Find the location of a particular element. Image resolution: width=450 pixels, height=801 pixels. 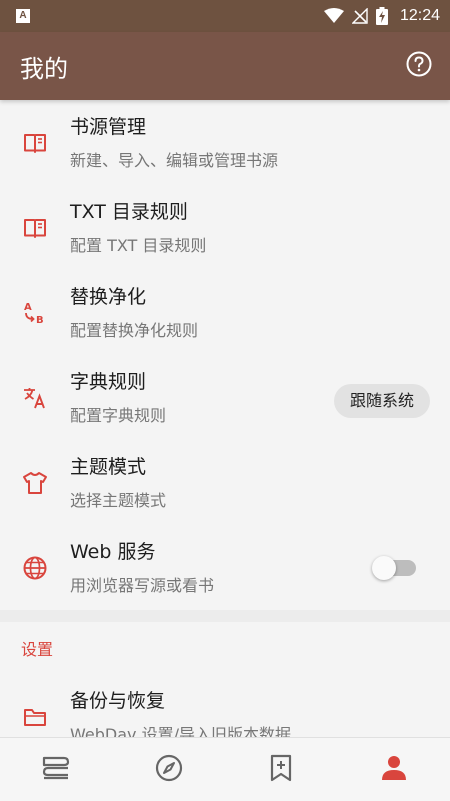

battery-charging-icon is located at coordinates (381, 16).